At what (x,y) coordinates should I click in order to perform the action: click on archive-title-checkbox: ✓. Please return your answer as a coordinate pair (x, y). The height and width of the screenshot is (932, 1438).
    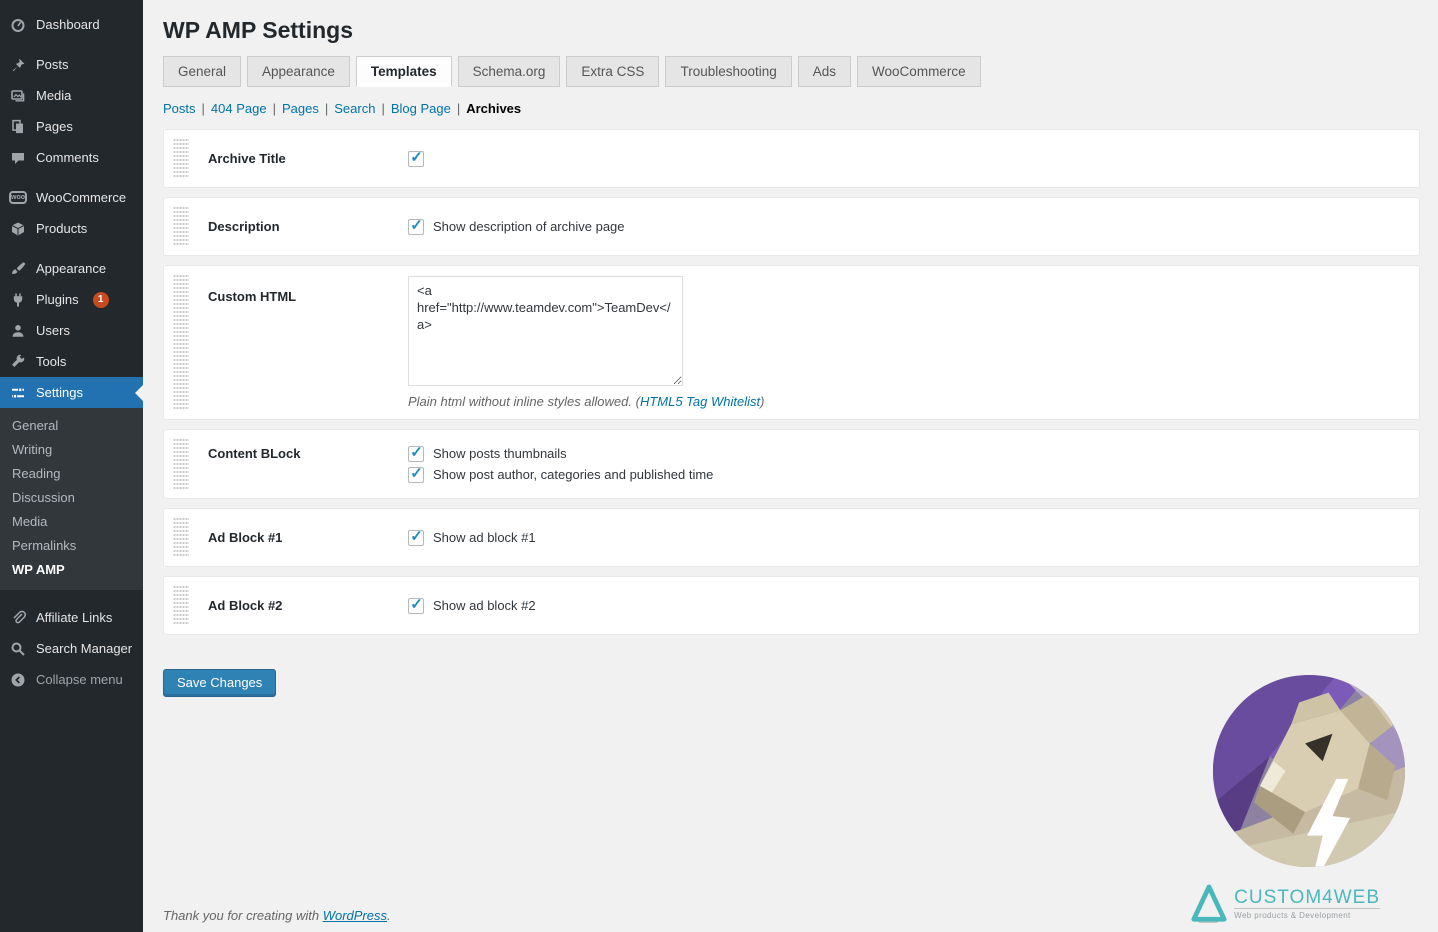
    Looking at the image, I should click on (416, 158).